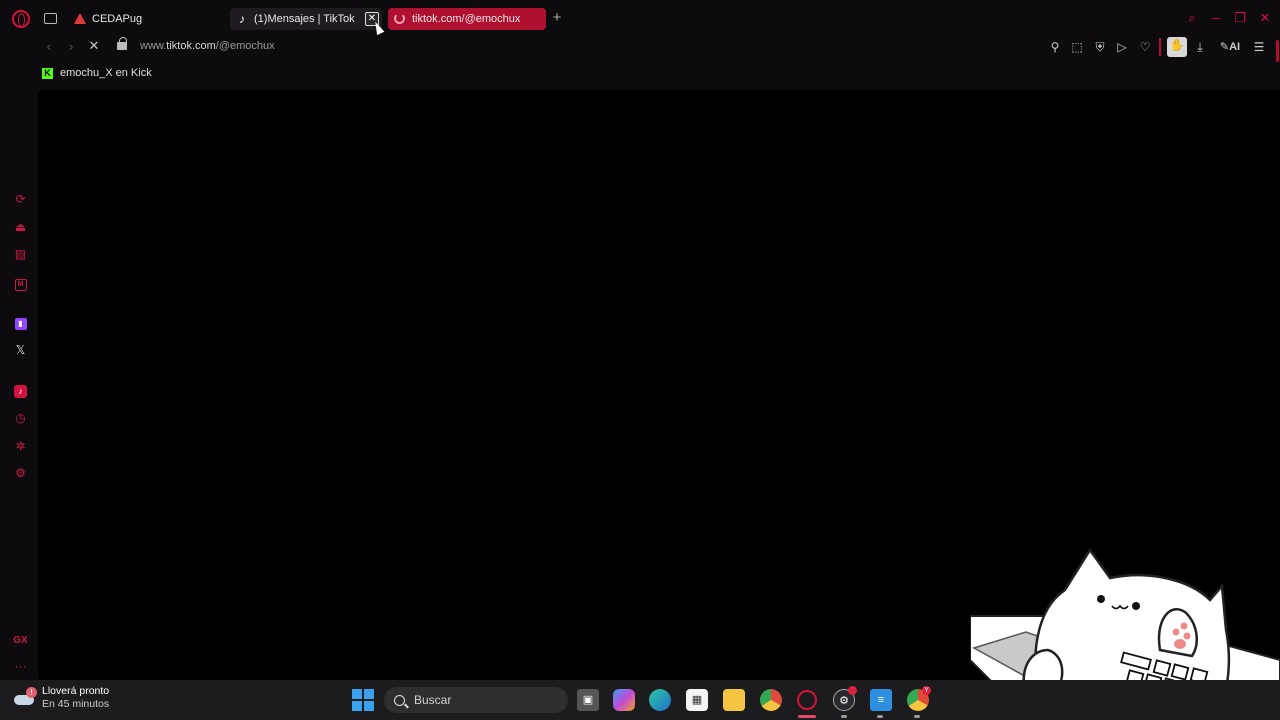  I want to click on copilot-icon, so click(624, 700).